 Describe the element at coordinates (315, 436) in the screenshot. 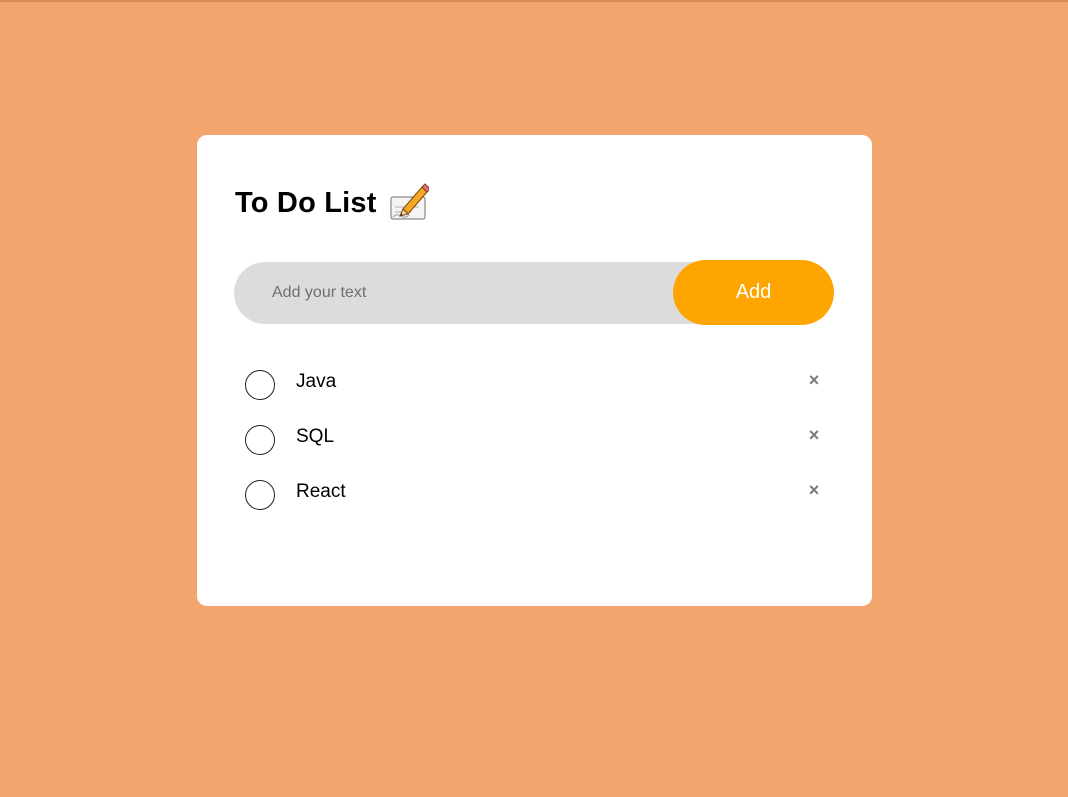

I see `task-label: SQL` at that location.